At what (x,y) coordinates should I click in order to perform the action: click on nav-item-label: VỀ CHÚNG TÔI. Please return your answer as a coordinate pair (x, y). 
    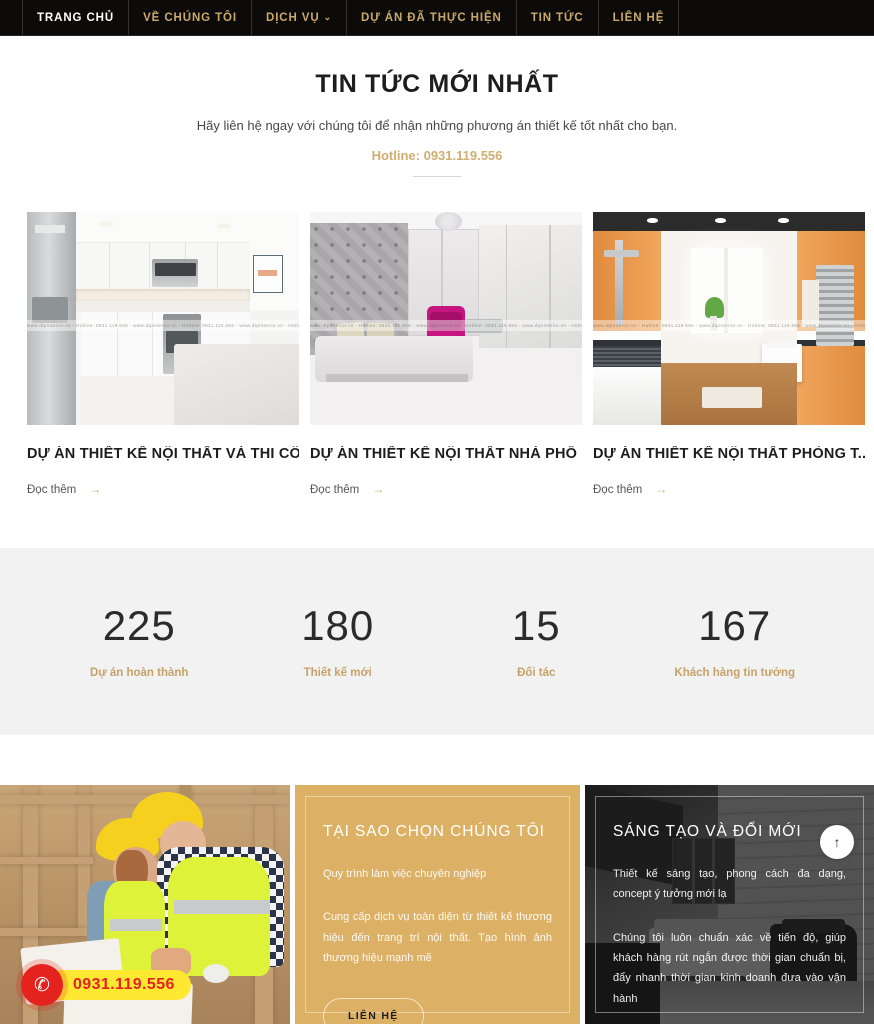
    Looking at the image, I should click on (190, 17).